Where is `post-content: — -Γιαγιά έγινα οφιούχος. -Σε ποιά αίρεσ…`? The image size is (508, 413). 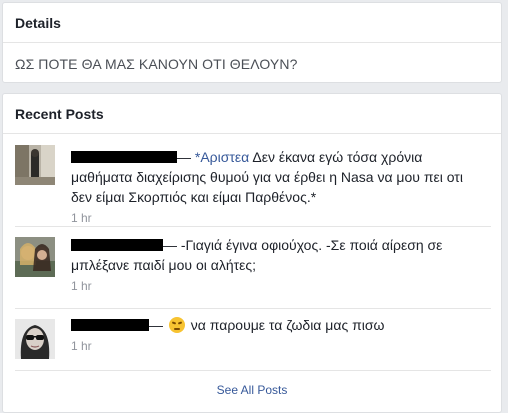 post-content: — -Γιαγιά έγινα οφιούχος. -Σε ποιά αίρεσ… is located at coordinates (279, 265).